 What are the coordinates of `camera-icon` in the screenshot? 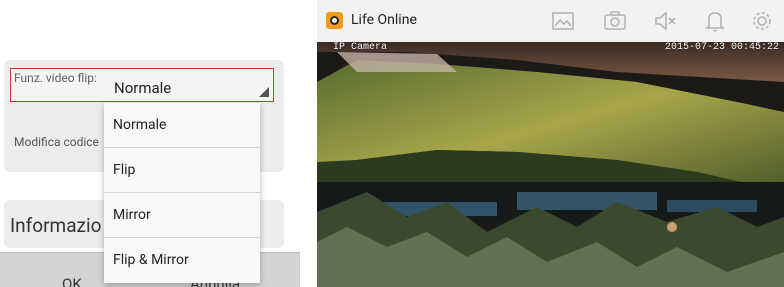 It's located at (615, 21).